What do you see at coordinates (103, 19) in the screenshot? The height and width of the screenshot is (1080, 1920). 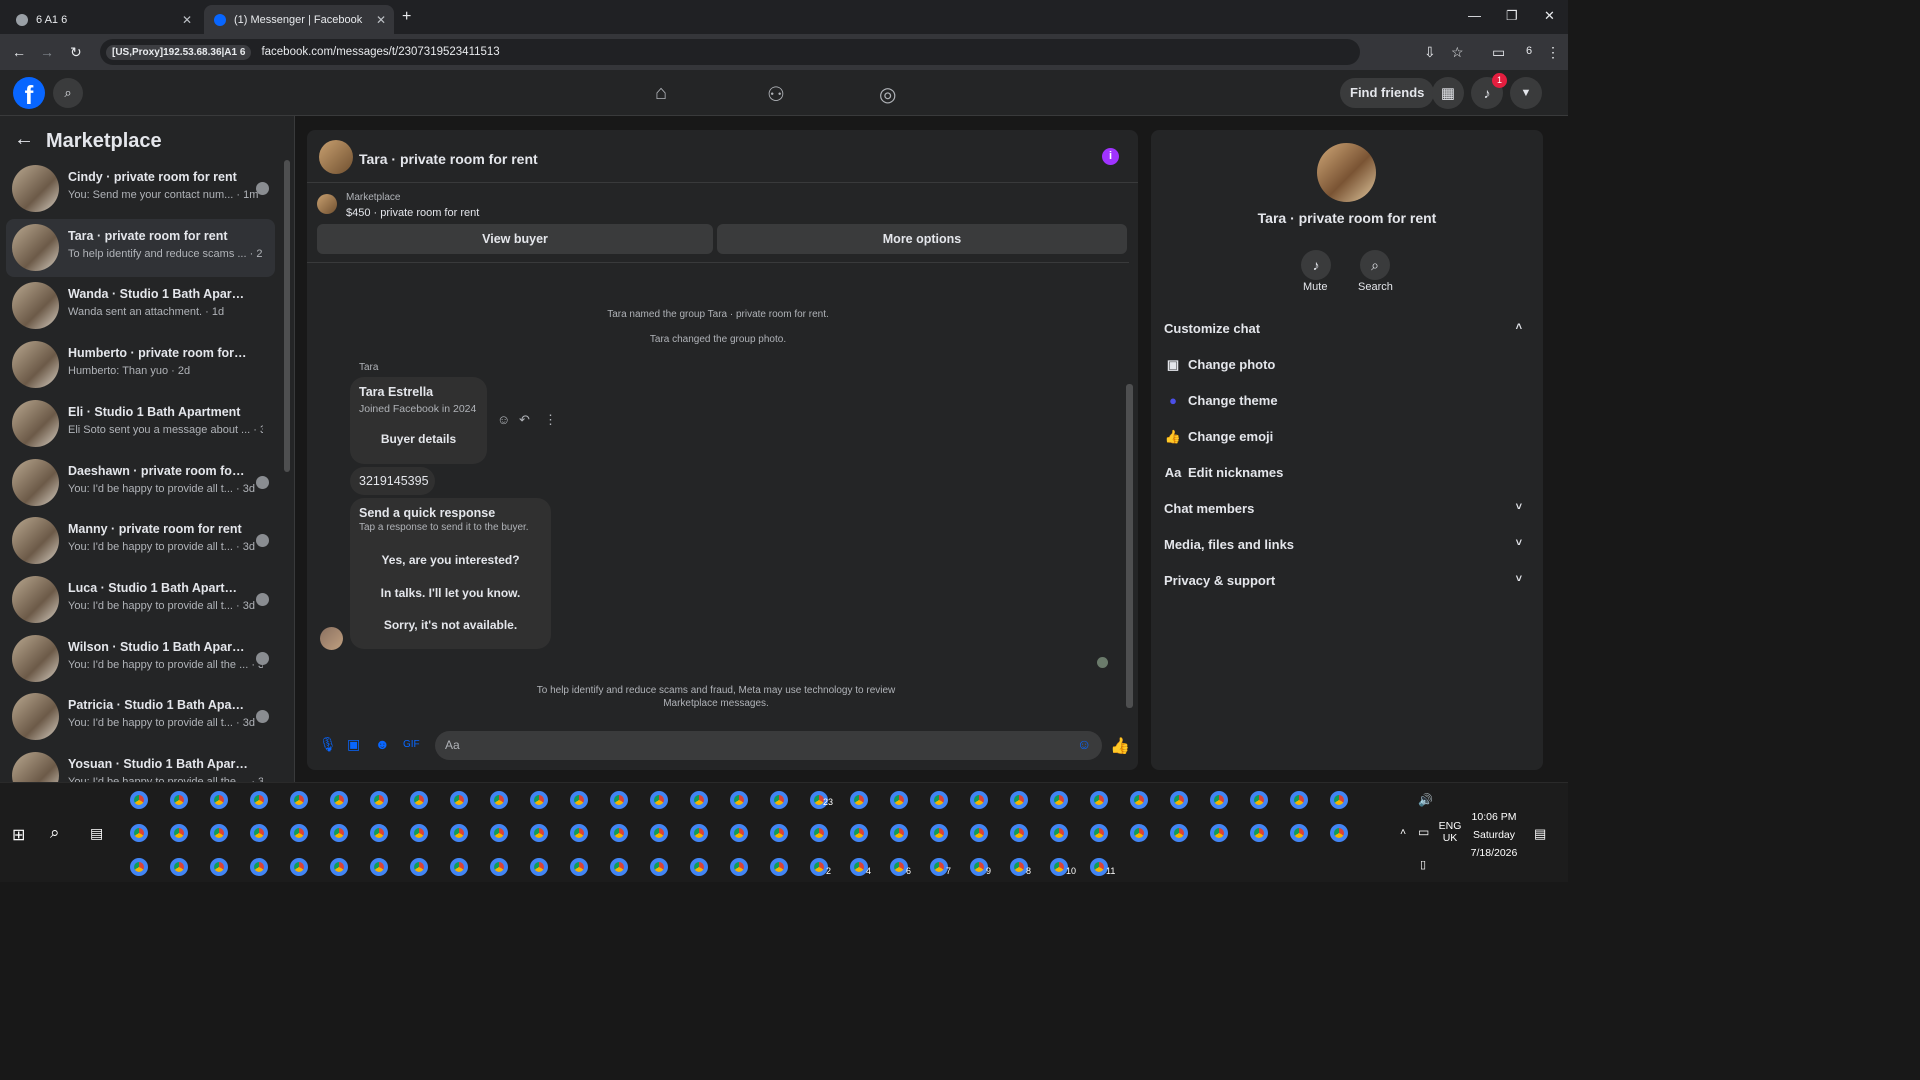 I see `browser-tab-1: 6 A1 6 ✕` at bounding box center [103, 19].